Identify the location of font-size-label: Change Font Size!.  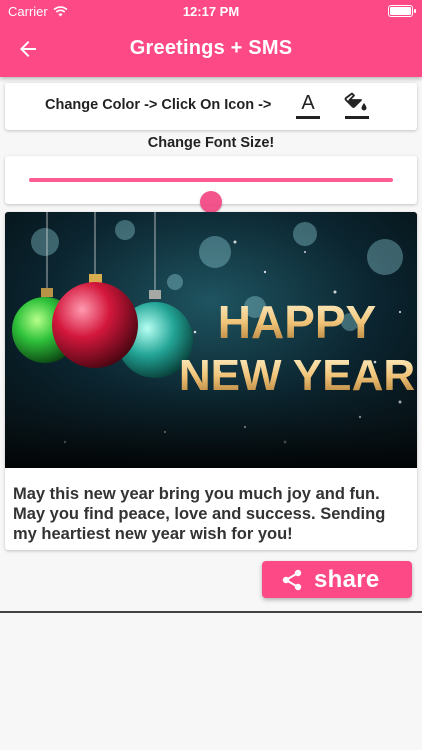
(211, 143).